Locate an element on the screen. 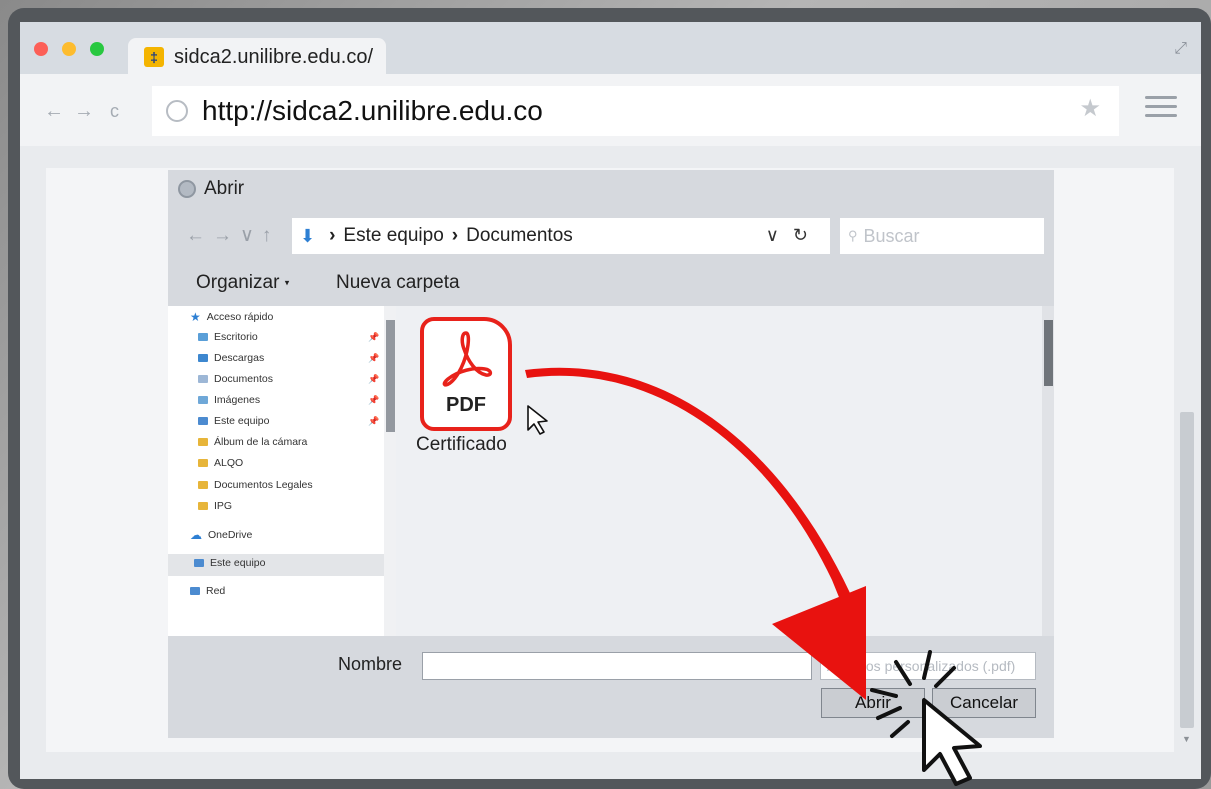 This screenshot has height=789, width=1211. search-placeholder: Buscar is located at coordinates (891, 235).